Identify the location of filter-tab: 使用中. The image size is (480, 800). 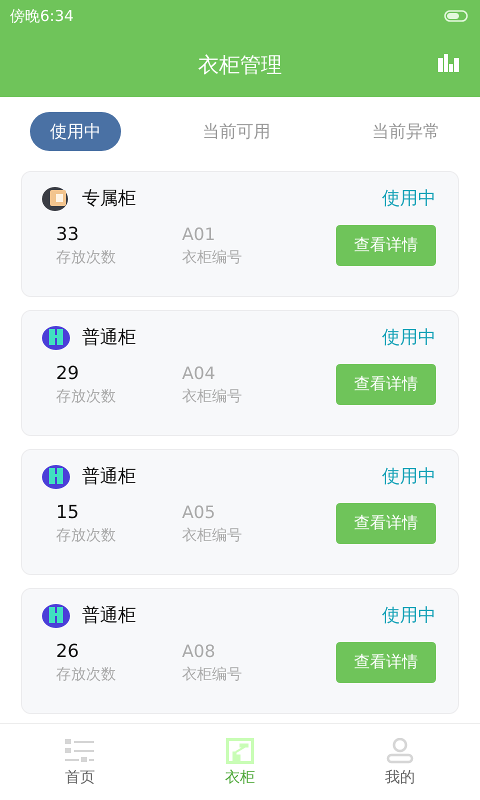
(75, 131).